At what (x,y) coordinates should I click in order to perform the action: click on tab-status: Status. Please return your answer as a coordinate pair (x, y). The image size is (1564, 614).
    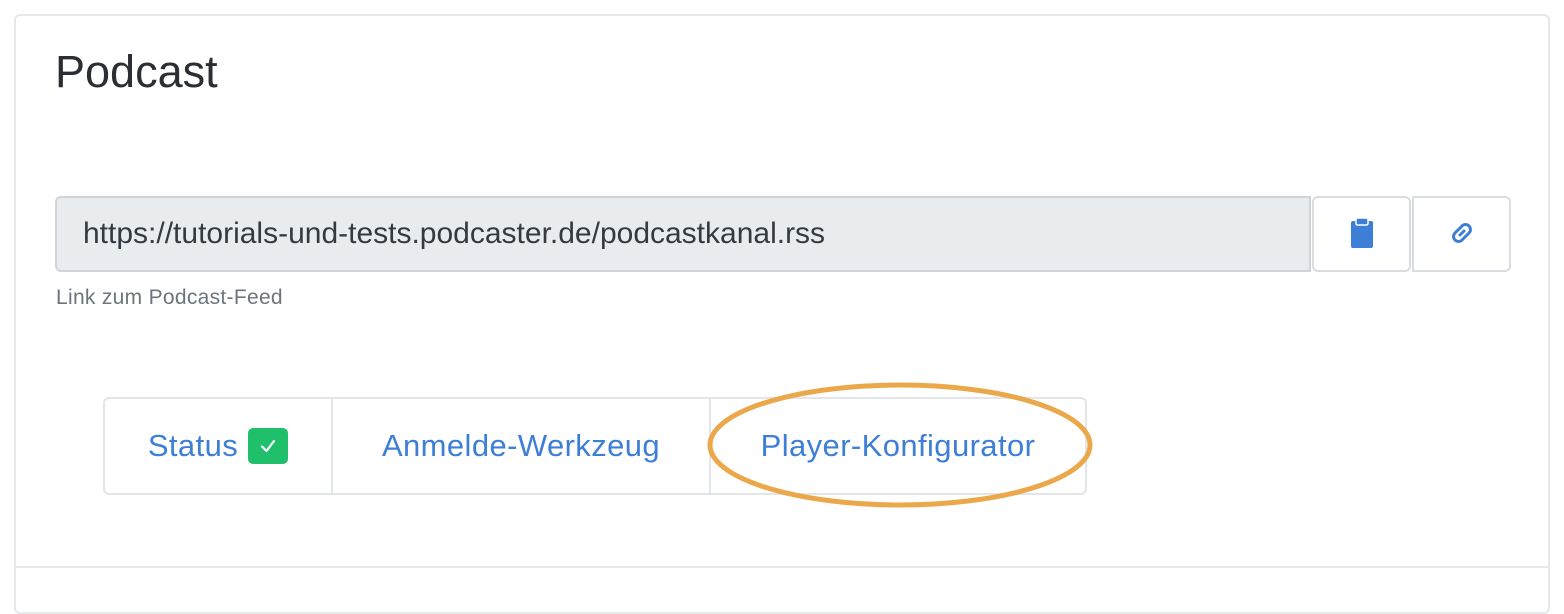
    Looking at the image, I should click on (219, 446).